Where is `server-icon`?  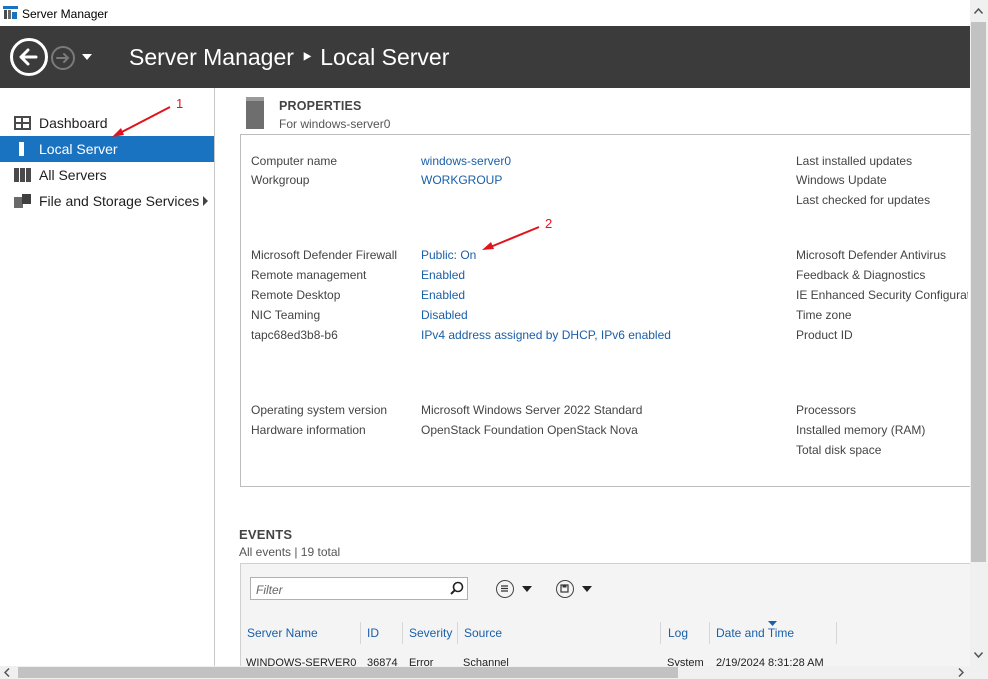
server-icon is located at coordinates (21, 149).